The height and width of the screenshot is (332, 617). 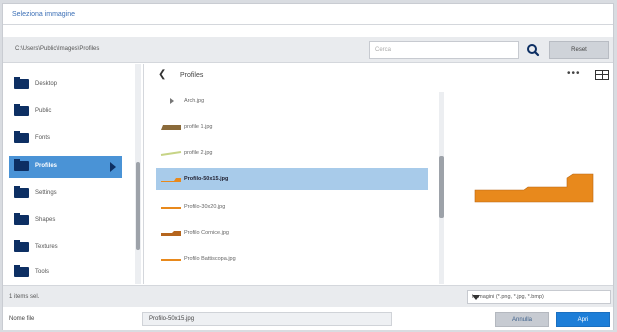 I want to click on search-placeholder: Cerca, so click(x=383, y=50).